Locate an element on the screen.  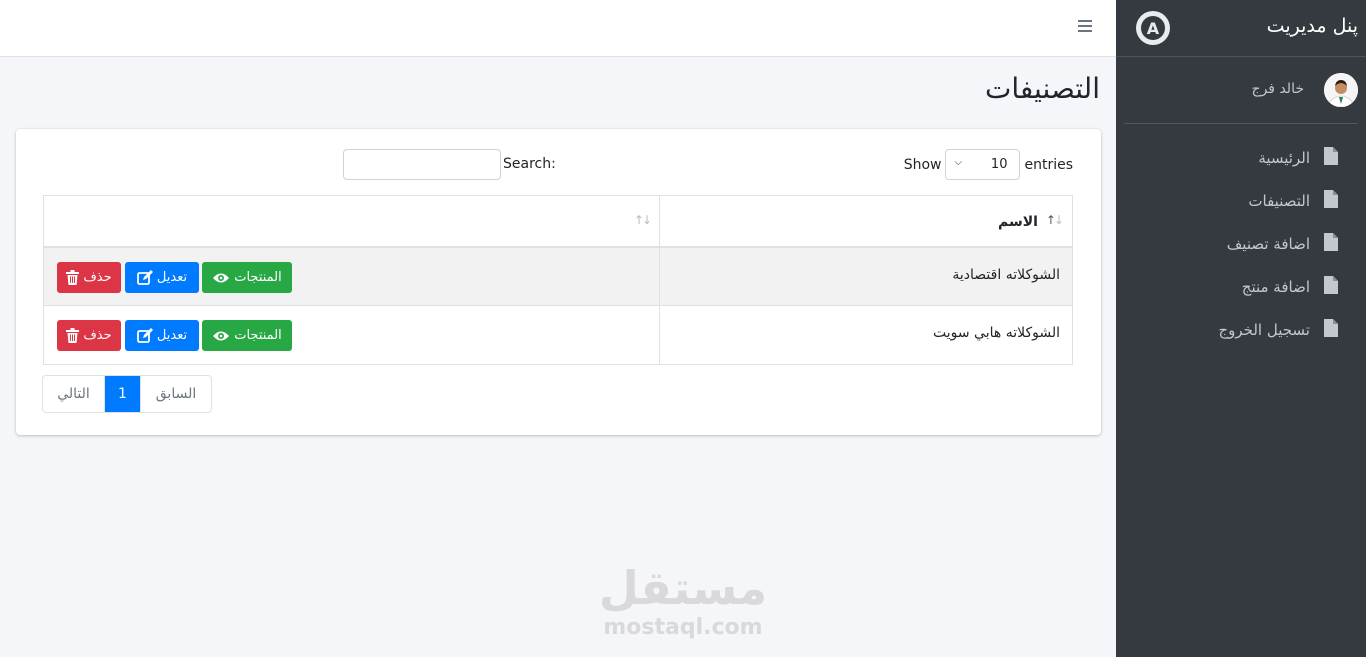
entries-label: entries is located at coordinates (1048, 164).